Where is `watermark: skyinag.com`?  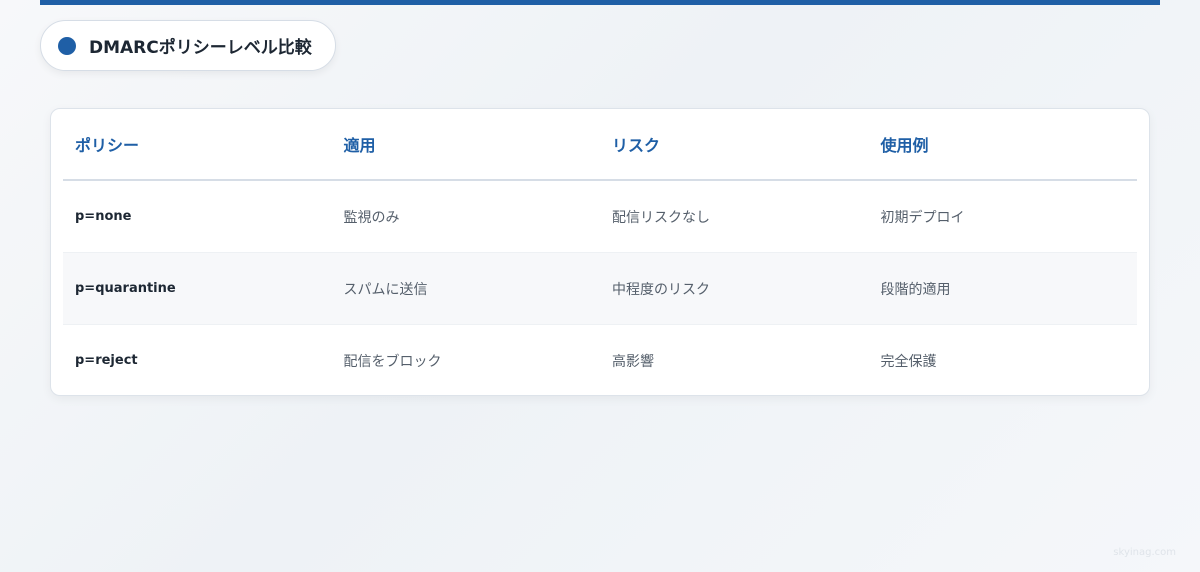
watermark: skyinag.com is located at coordinates (1144, 552).